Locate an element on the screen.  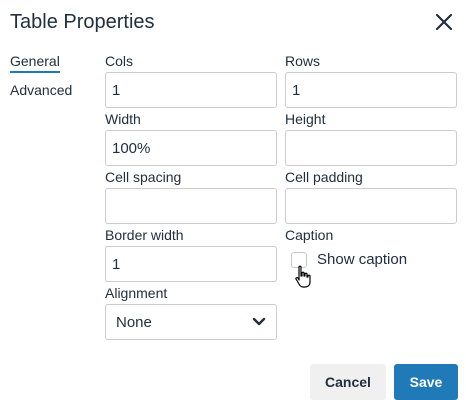
border-width-label: Border width is located at coordinates (144, 235).